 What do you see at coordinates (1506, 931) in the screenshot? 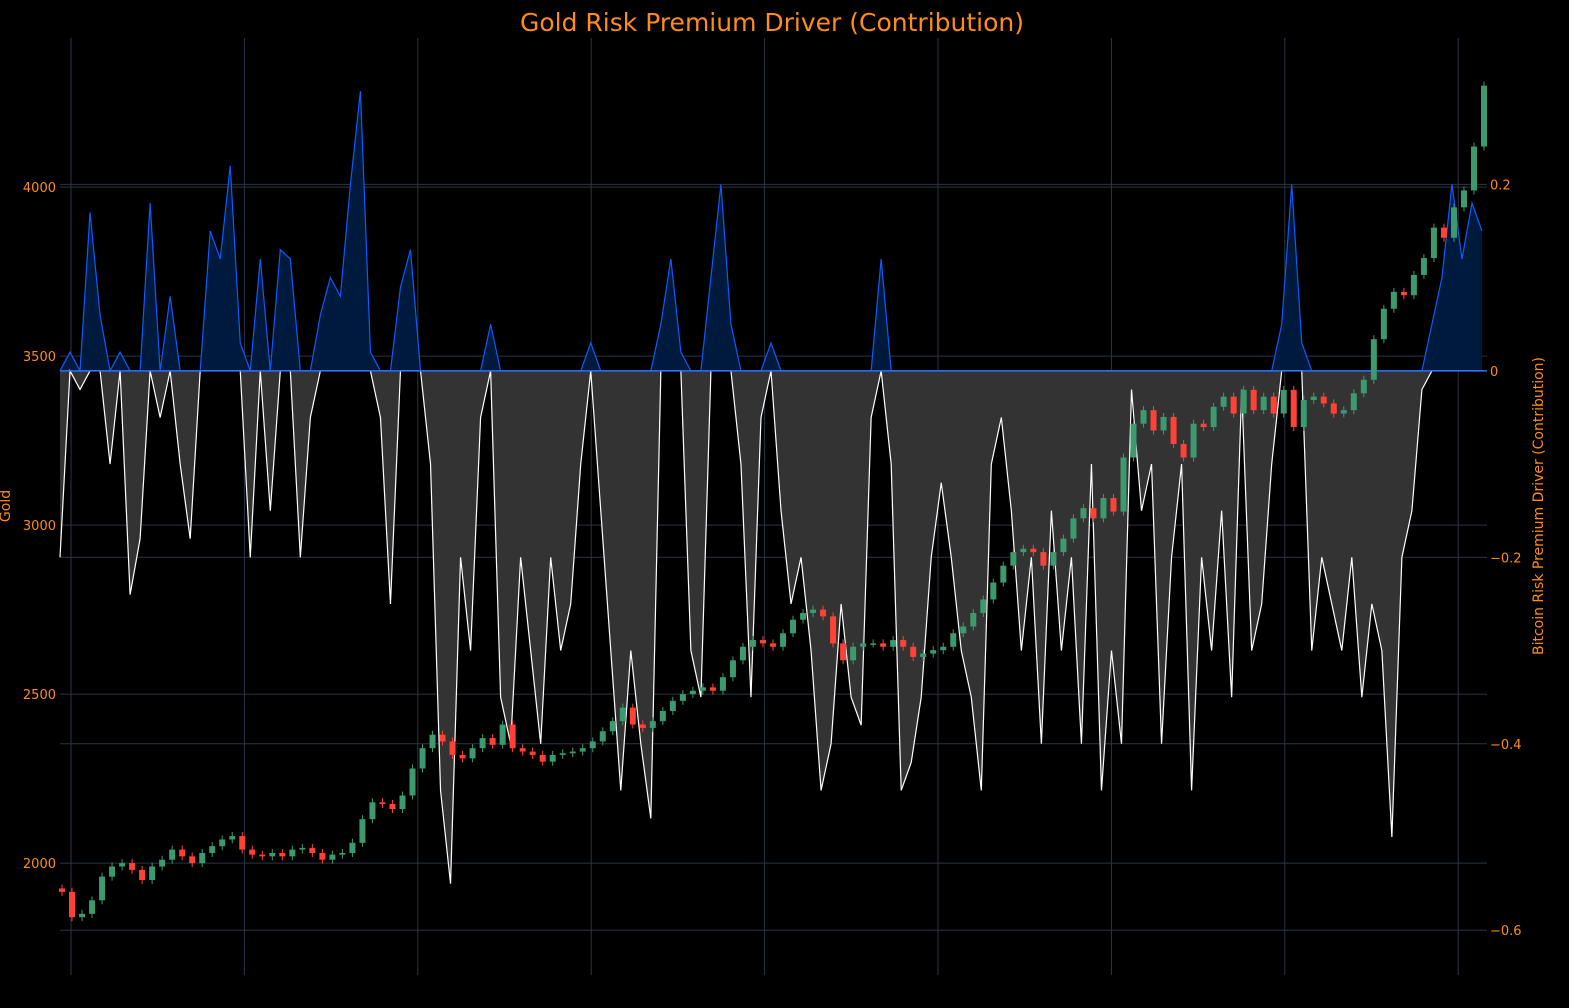
I see `right-tick-label: −0.6` at bounding box center [1506, 931].